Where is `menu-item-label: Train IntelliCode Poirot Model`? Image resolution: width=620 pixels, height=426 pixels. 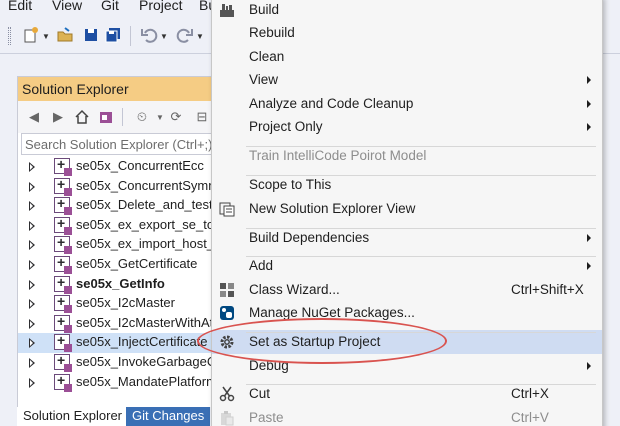
menu-item-label: Train IntelliCode Poirot Model is located at coordinates (338, 155).